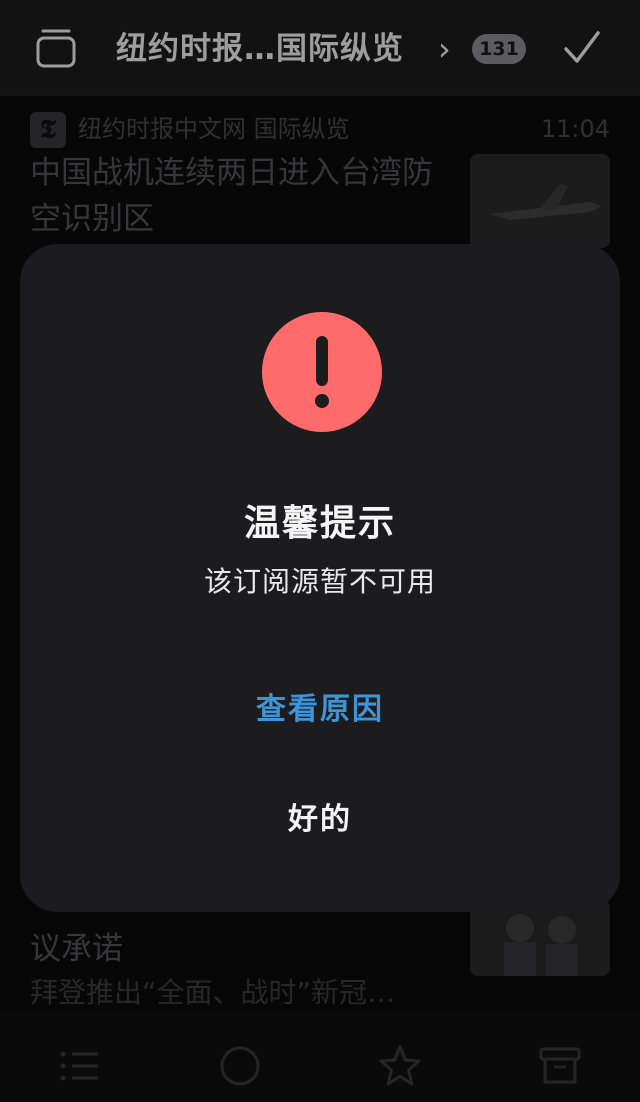  I want to click on dialog-title: 温馨提示, so click(319, 523).